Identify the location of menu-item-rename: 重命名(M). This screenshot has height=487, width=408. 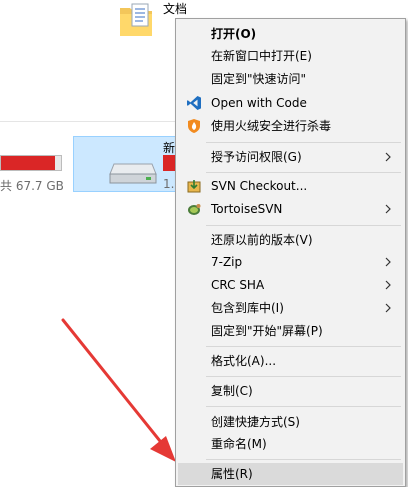
(290, 444).